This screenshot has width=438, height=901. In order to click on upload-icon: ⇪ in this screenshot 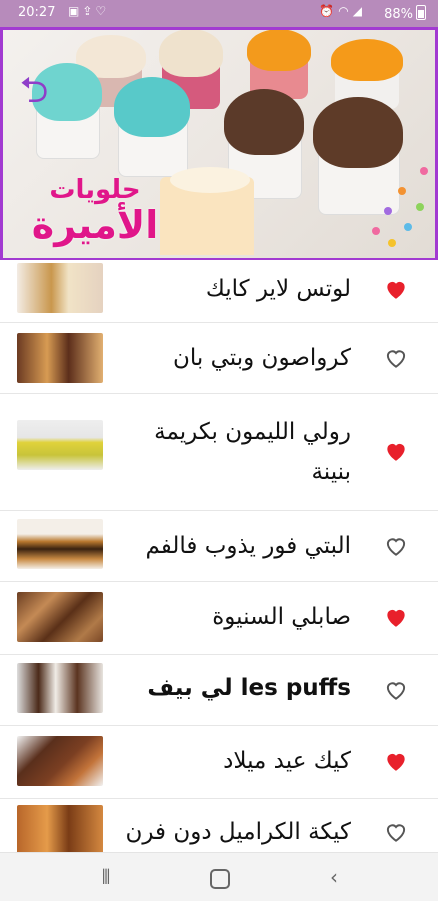, I will do `click(89, 11)`.